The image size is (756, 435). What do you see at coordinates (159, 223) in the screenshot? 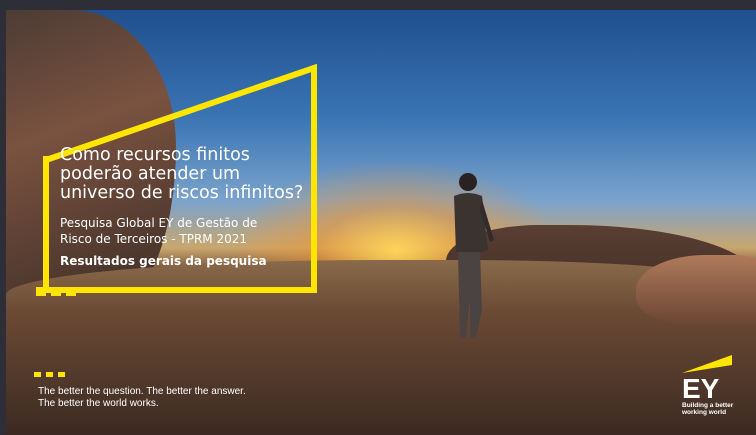
I see `subtitle-line-1: Pesquisa Global EY de Gestão de` at bounding box center [159, 223].